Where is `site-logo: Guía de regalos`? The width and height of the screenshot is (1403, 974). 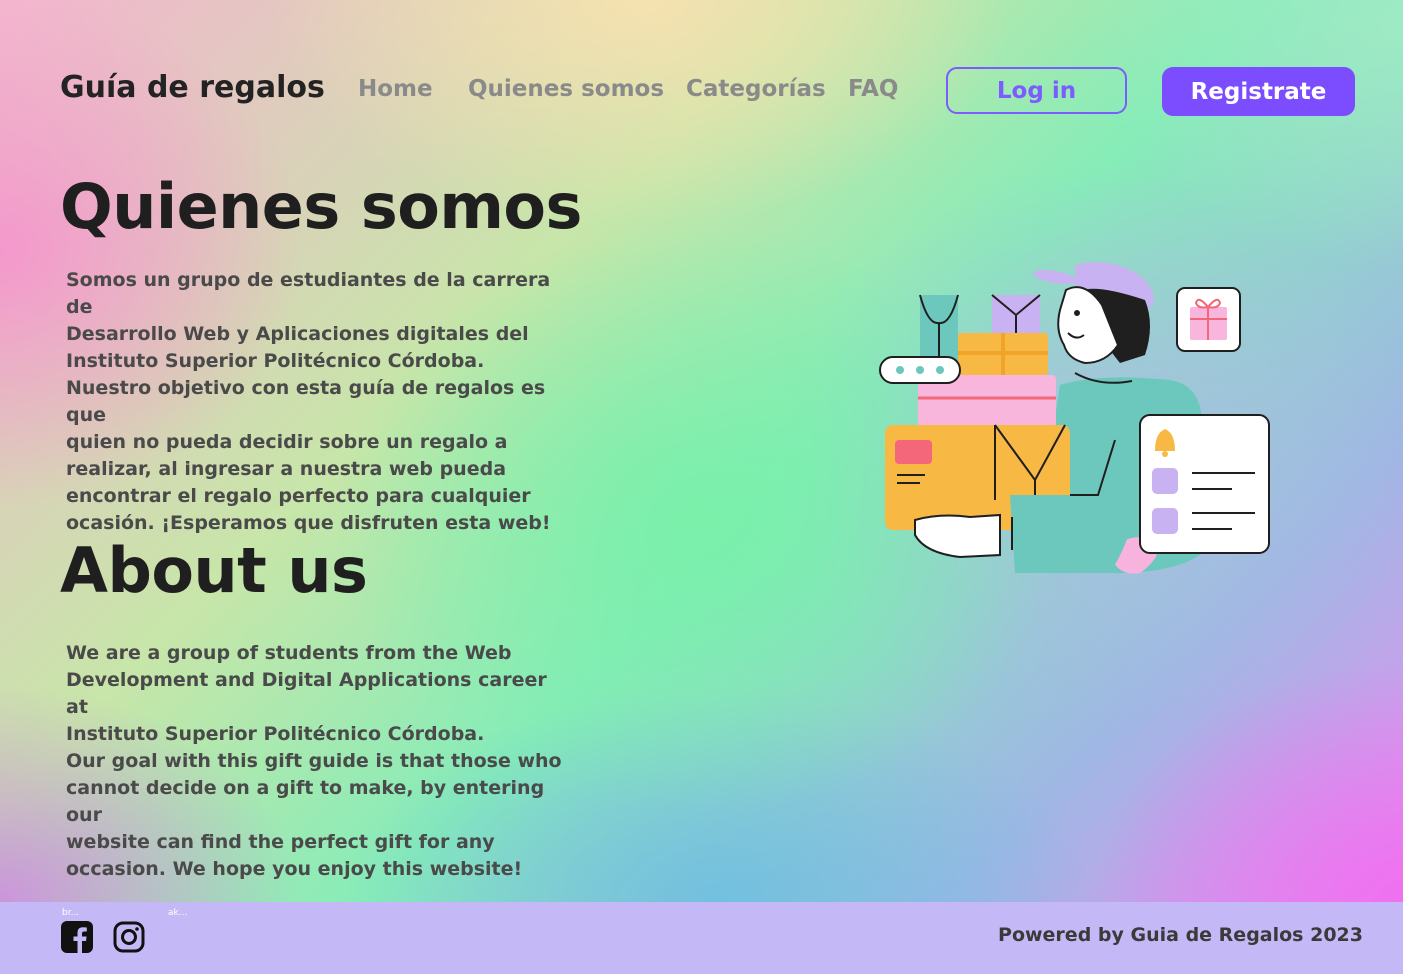 site-logo: Guía de regalos is located at coordinates (192, 87).